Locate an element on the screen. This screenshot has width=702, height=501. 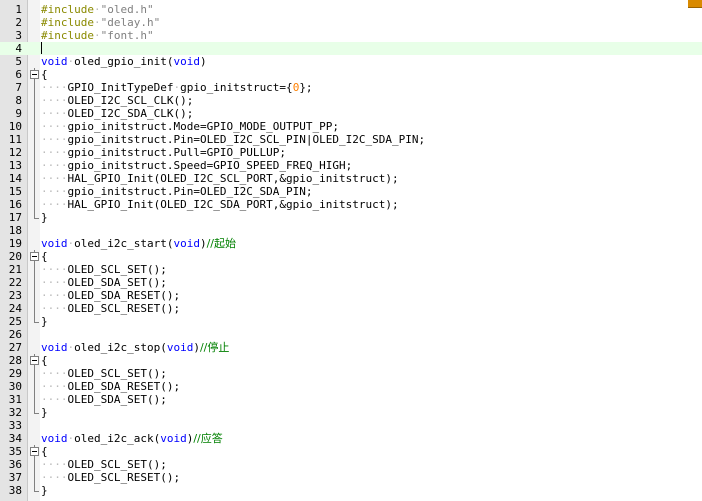
line-number: 10 is located at coordinates (15, 126).